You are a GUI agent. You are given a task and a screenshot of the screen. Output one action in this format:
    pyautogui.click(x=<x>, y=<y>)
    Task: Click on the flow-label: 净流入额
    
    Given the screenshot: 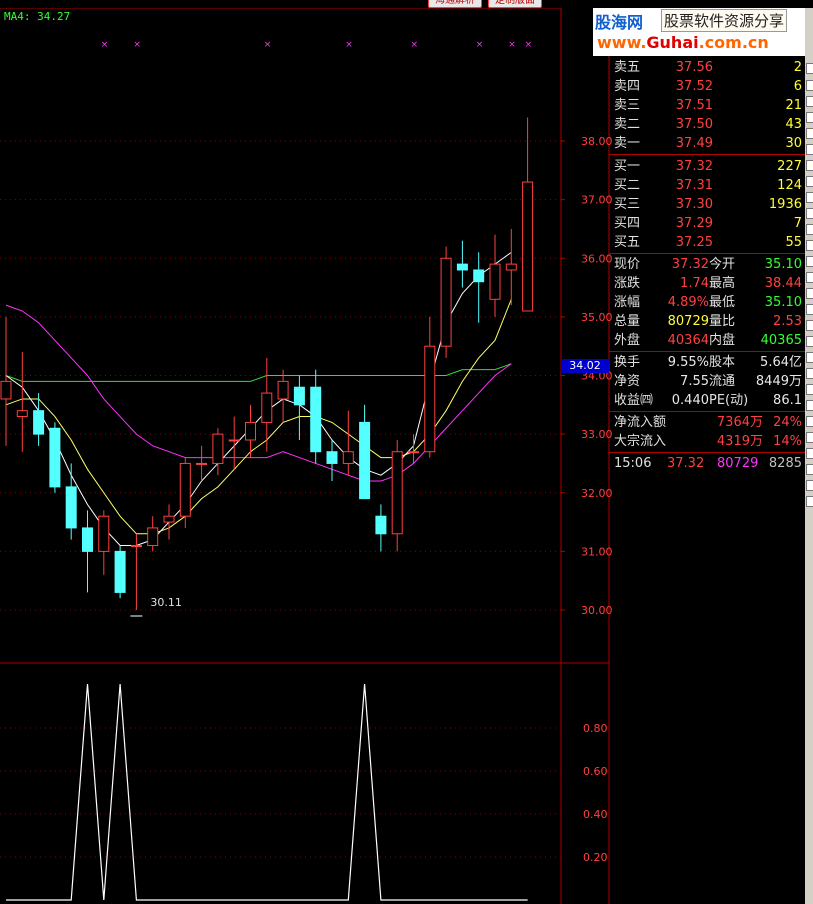 What is the action you would take?
    pyautogui.click(x=640, y=422)
    